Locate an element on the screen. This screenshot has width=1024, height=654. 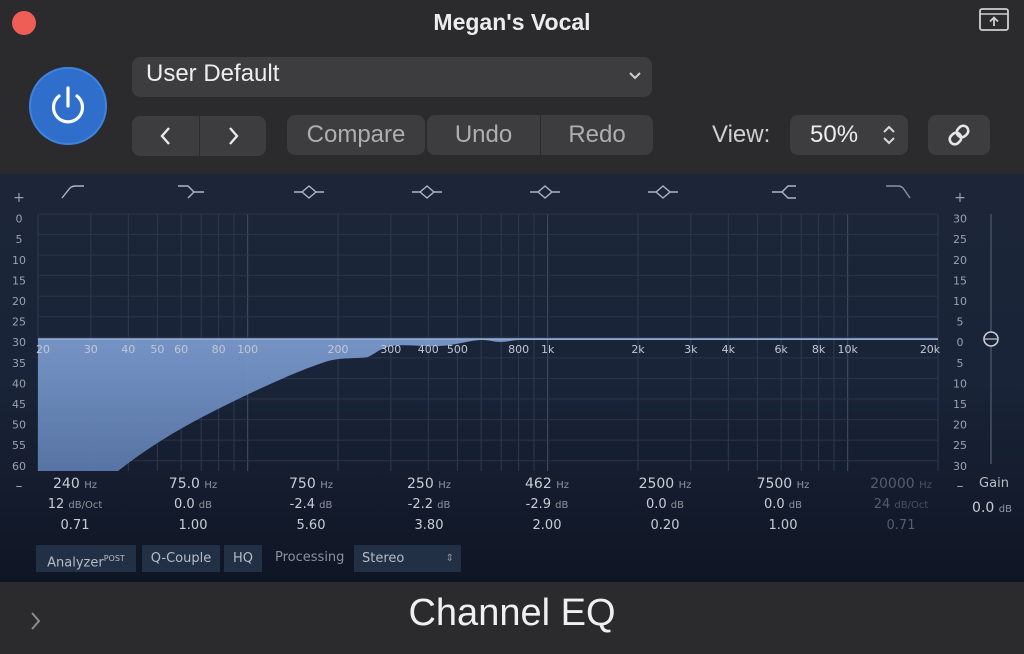
band-3-params: 750 Hz -2.4 dB 5.60 is located at coordinates (311, 504).